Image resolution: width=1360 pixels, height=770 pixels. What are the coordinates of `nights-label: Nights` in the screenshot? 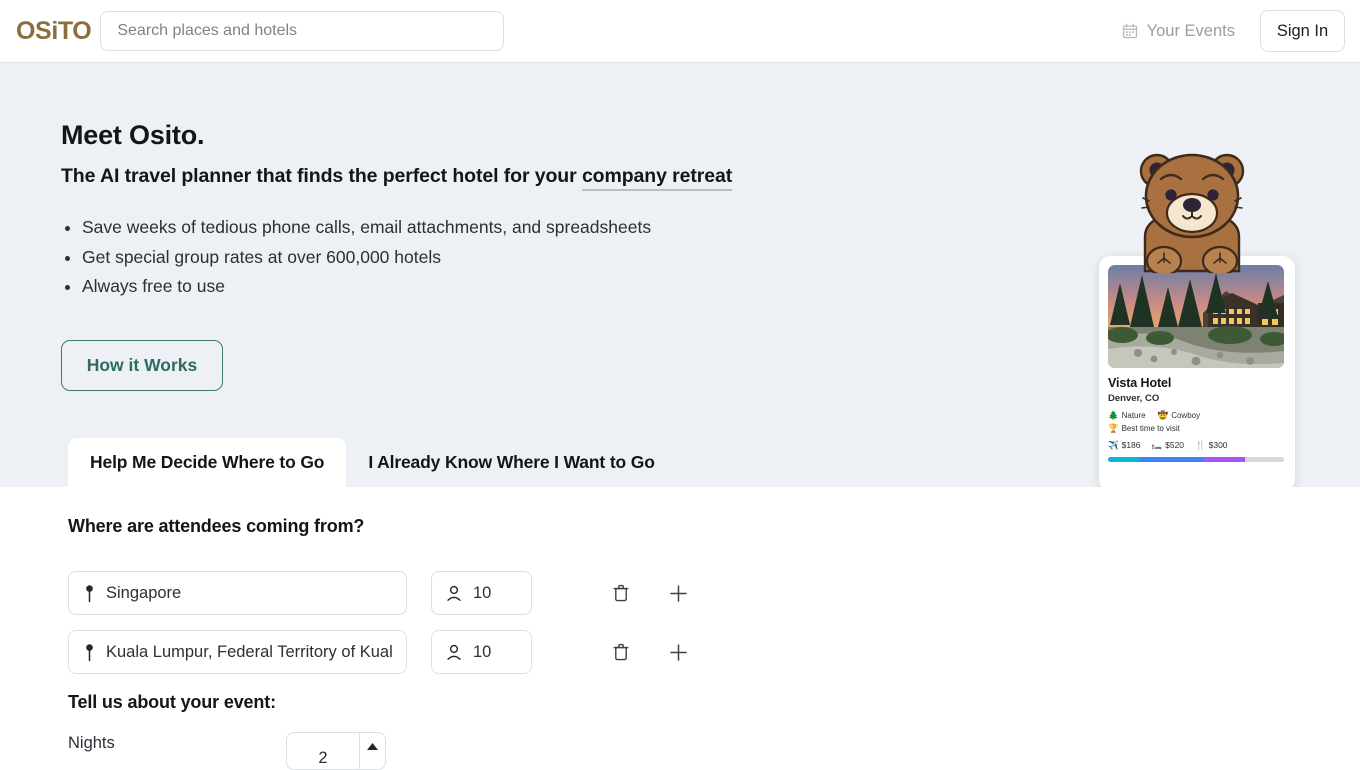 It's located at (91, 743).